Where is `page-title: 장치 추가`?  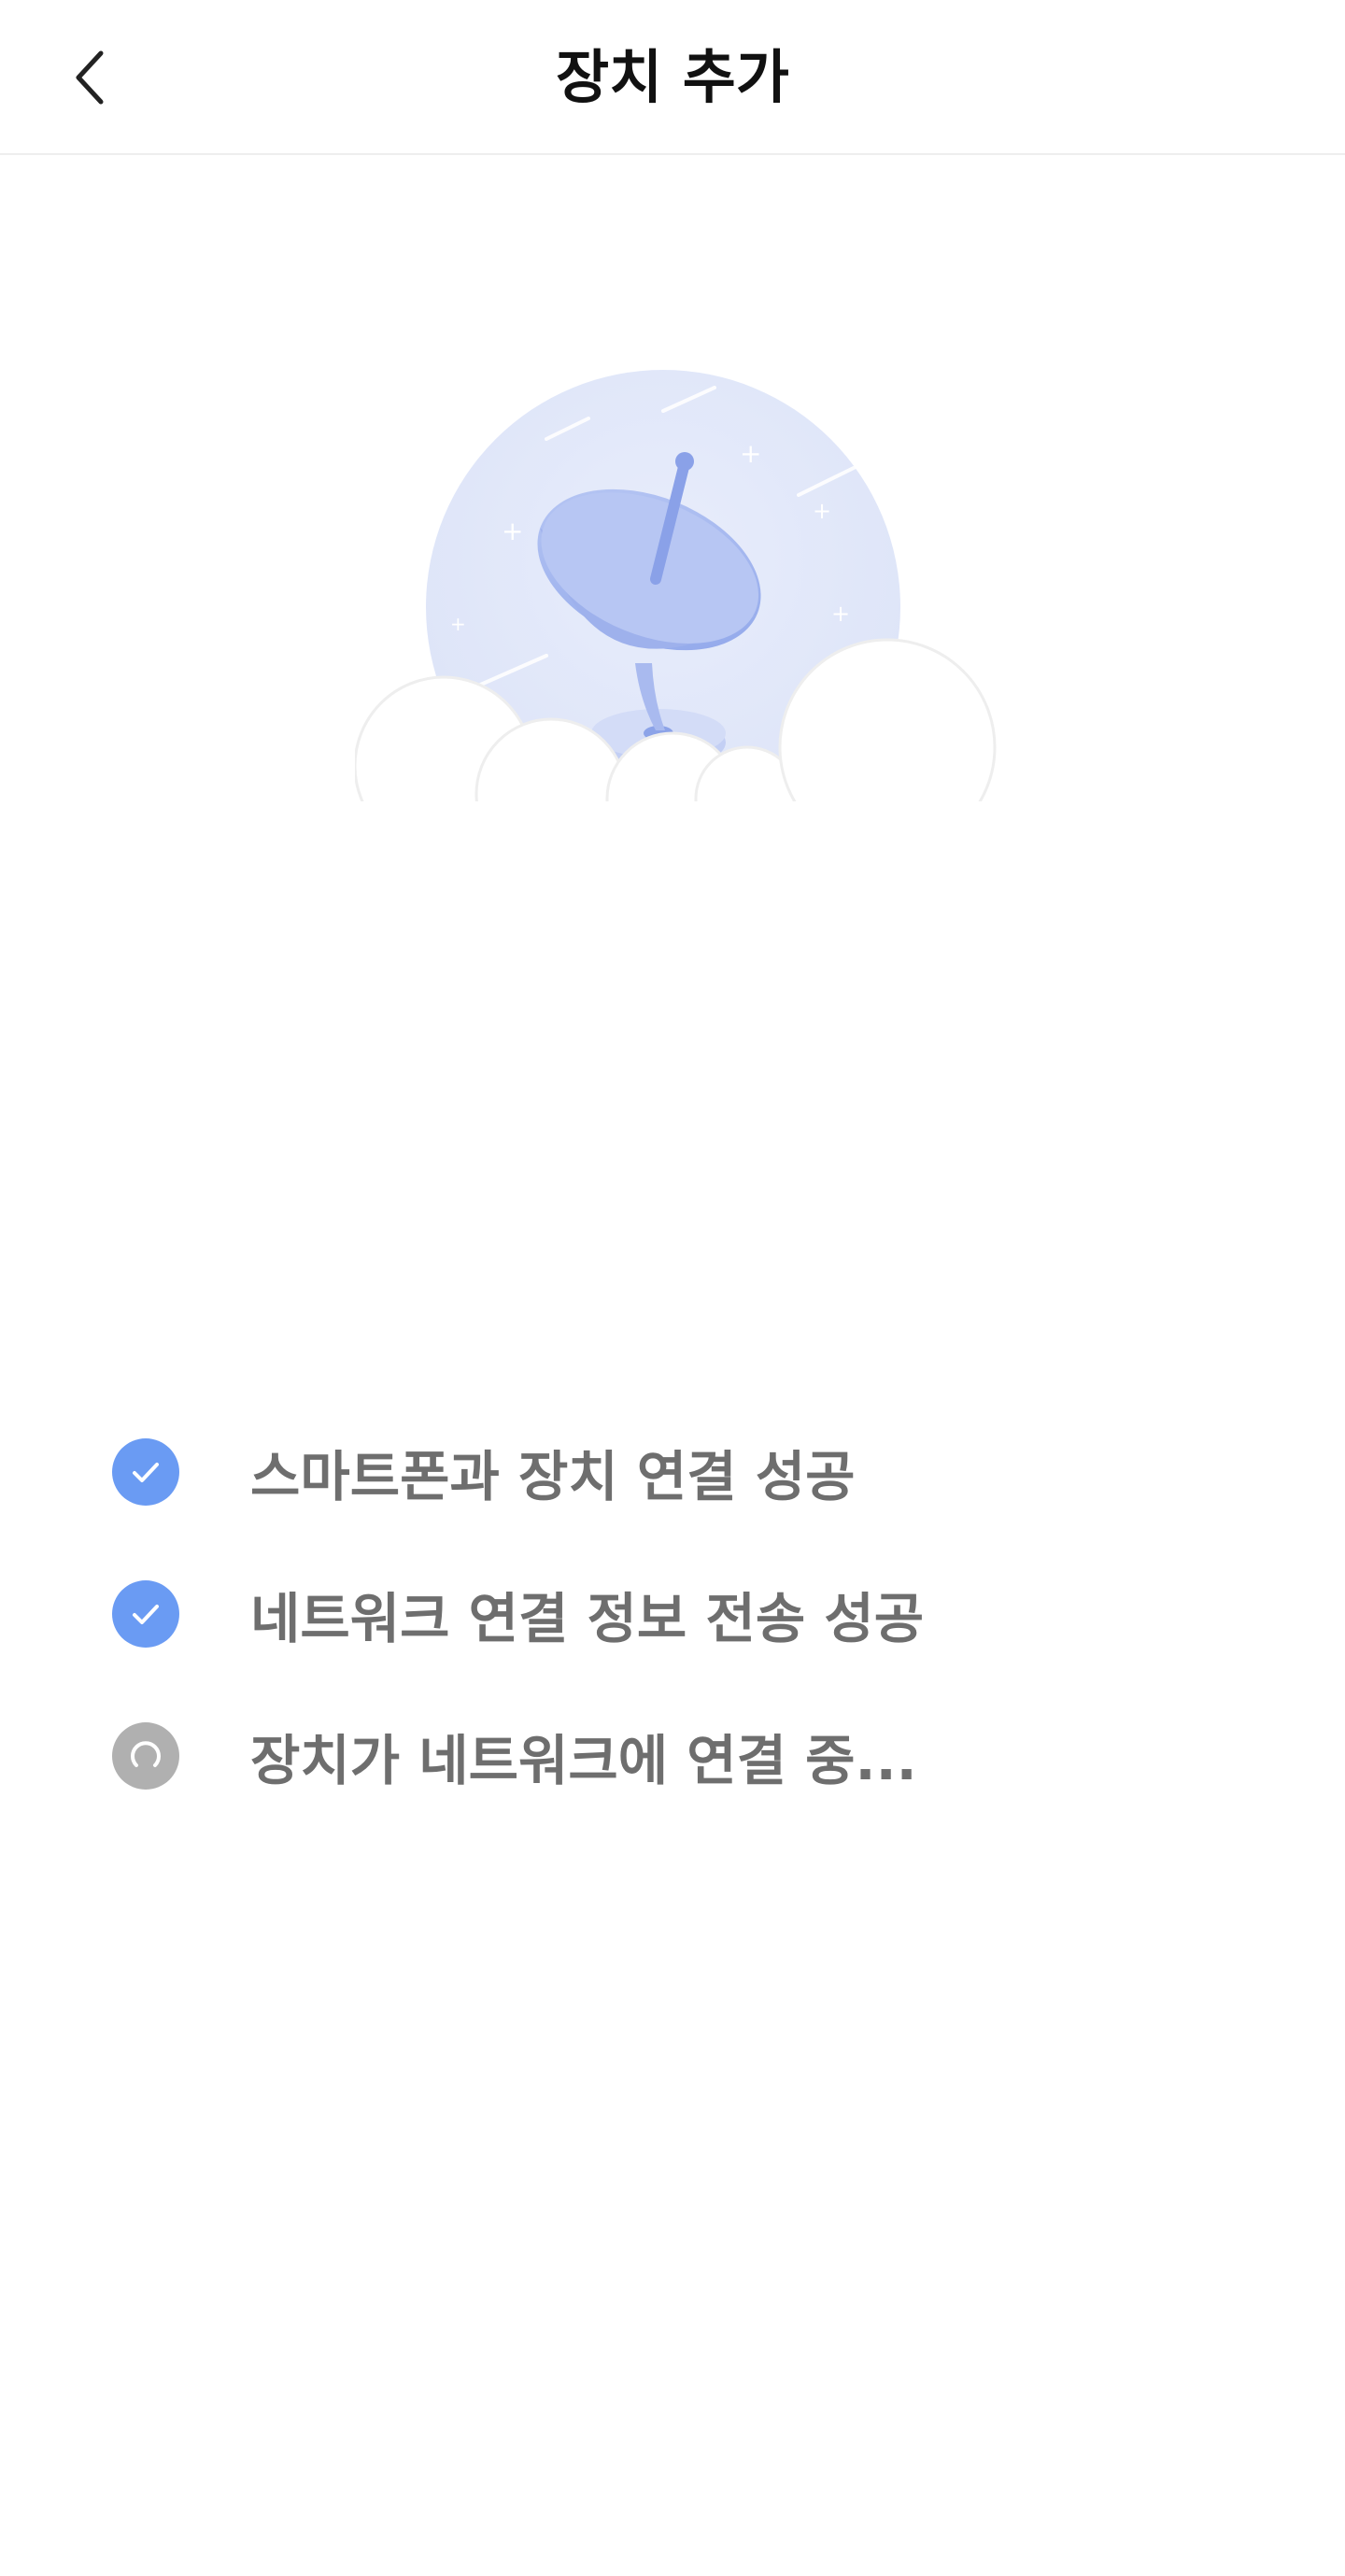 page-title: 장치 추가 is located at coordinates (672, 77).